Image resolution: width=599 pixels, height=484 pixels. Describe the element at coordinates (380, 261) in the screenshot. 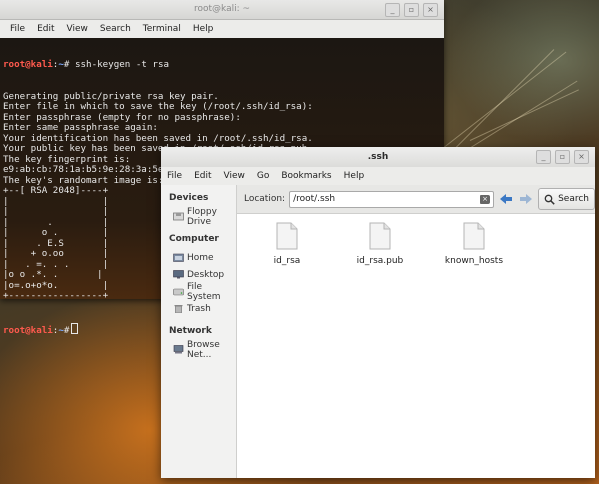

I see `file-name: id_rsa.pub` at that location.